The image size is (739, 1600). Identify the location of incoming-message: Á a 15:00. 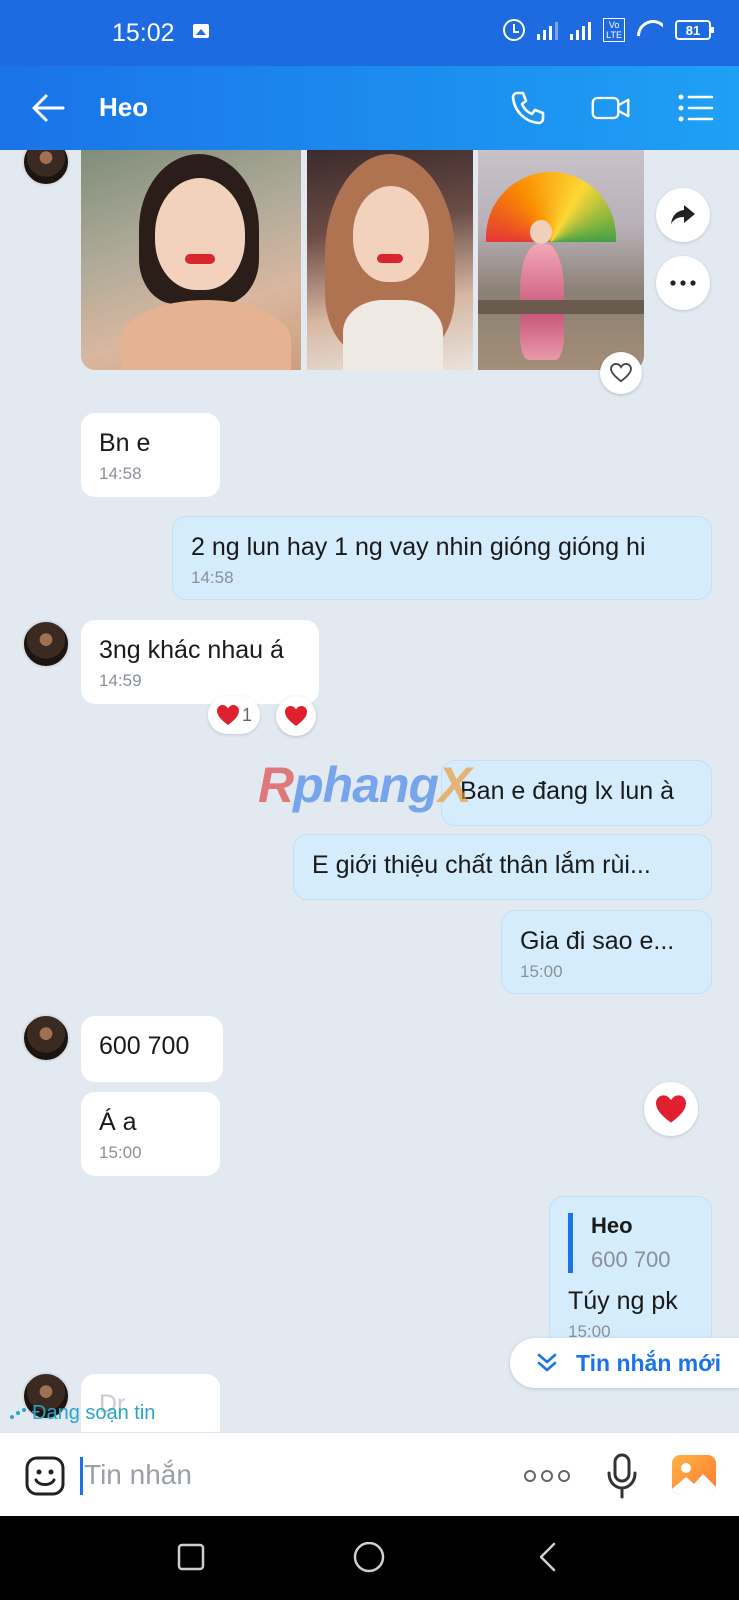
(150, 1134).